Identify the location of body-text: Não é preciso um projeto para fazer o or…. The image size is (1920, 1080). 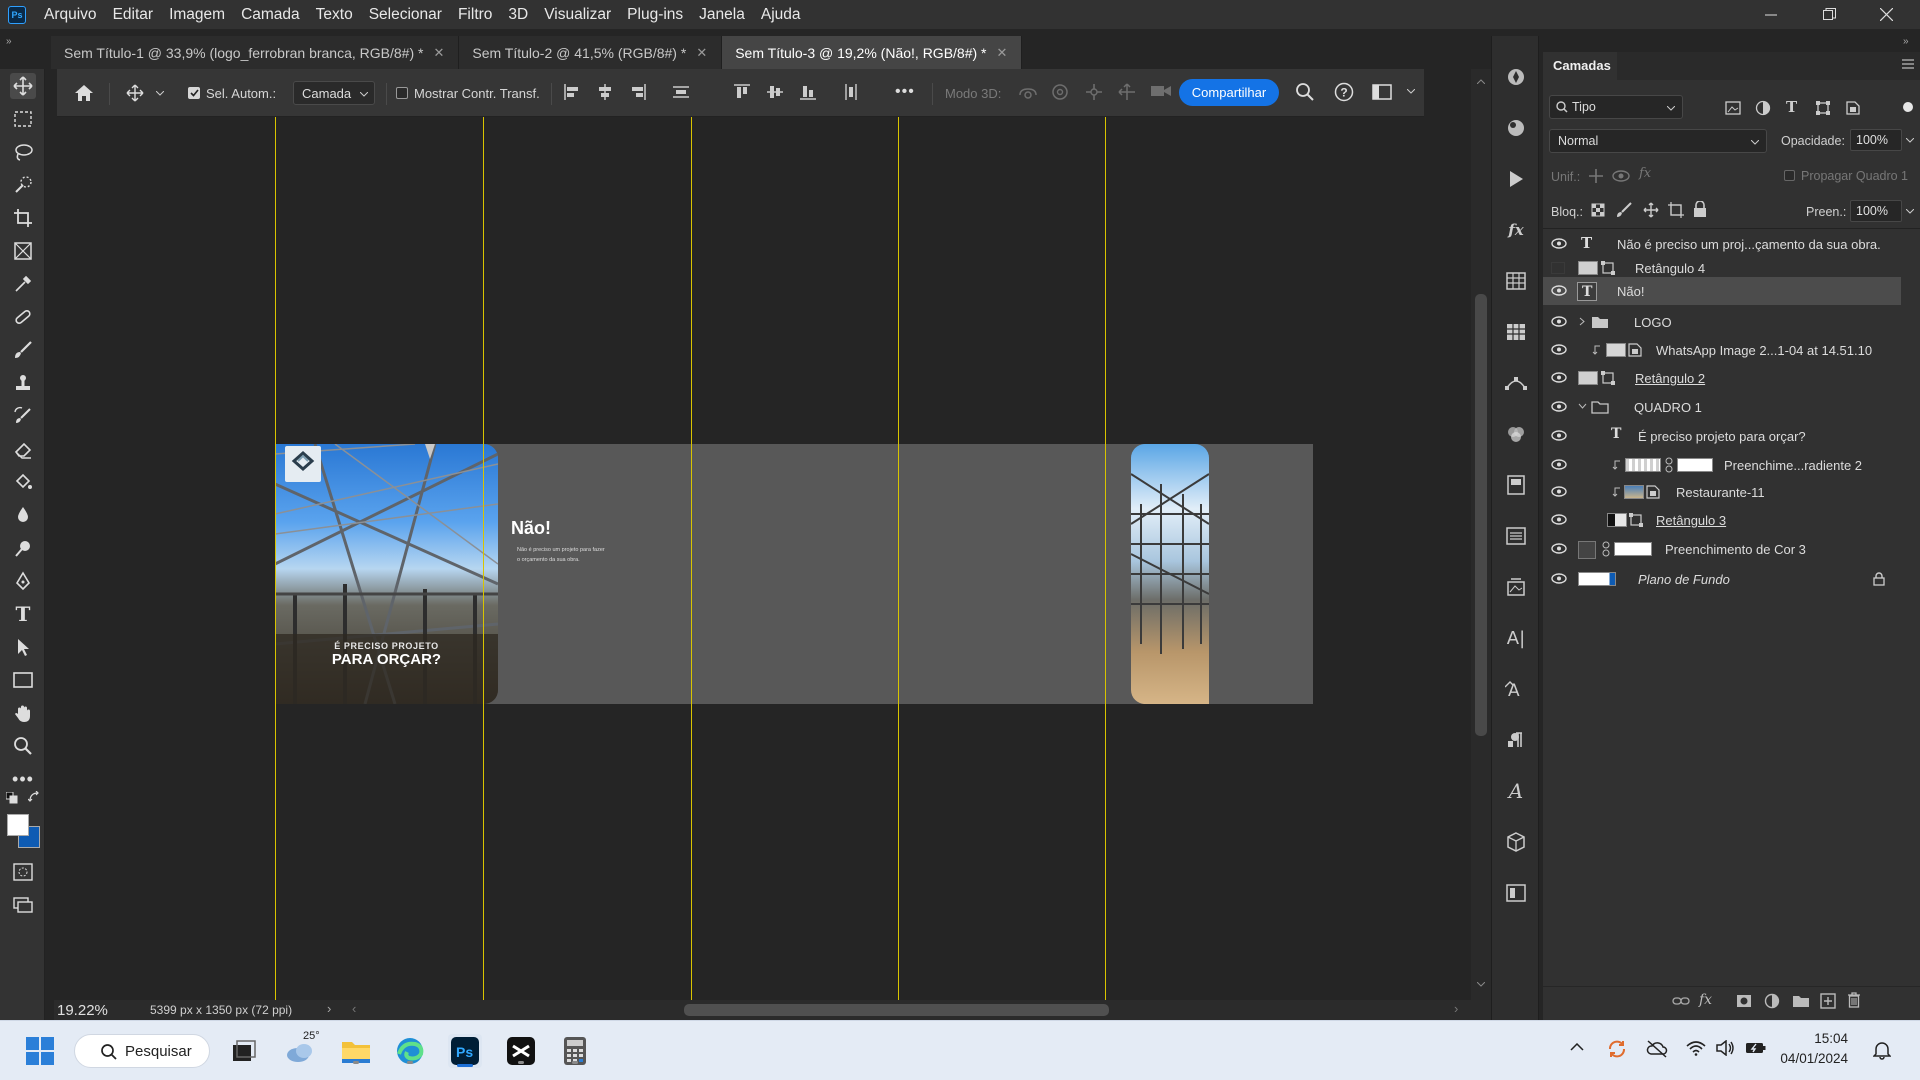
(563, 555).